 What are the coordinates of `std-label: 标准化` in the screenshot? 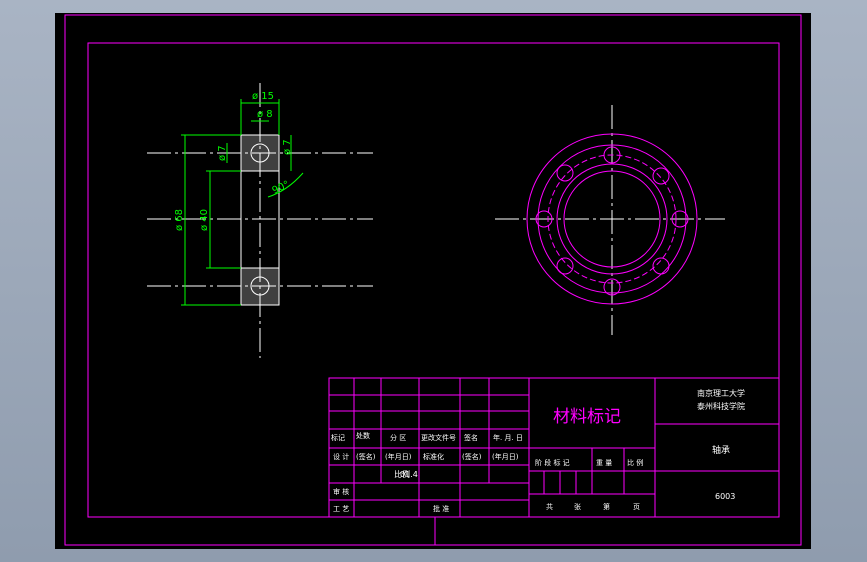 It's located at (433, 456).